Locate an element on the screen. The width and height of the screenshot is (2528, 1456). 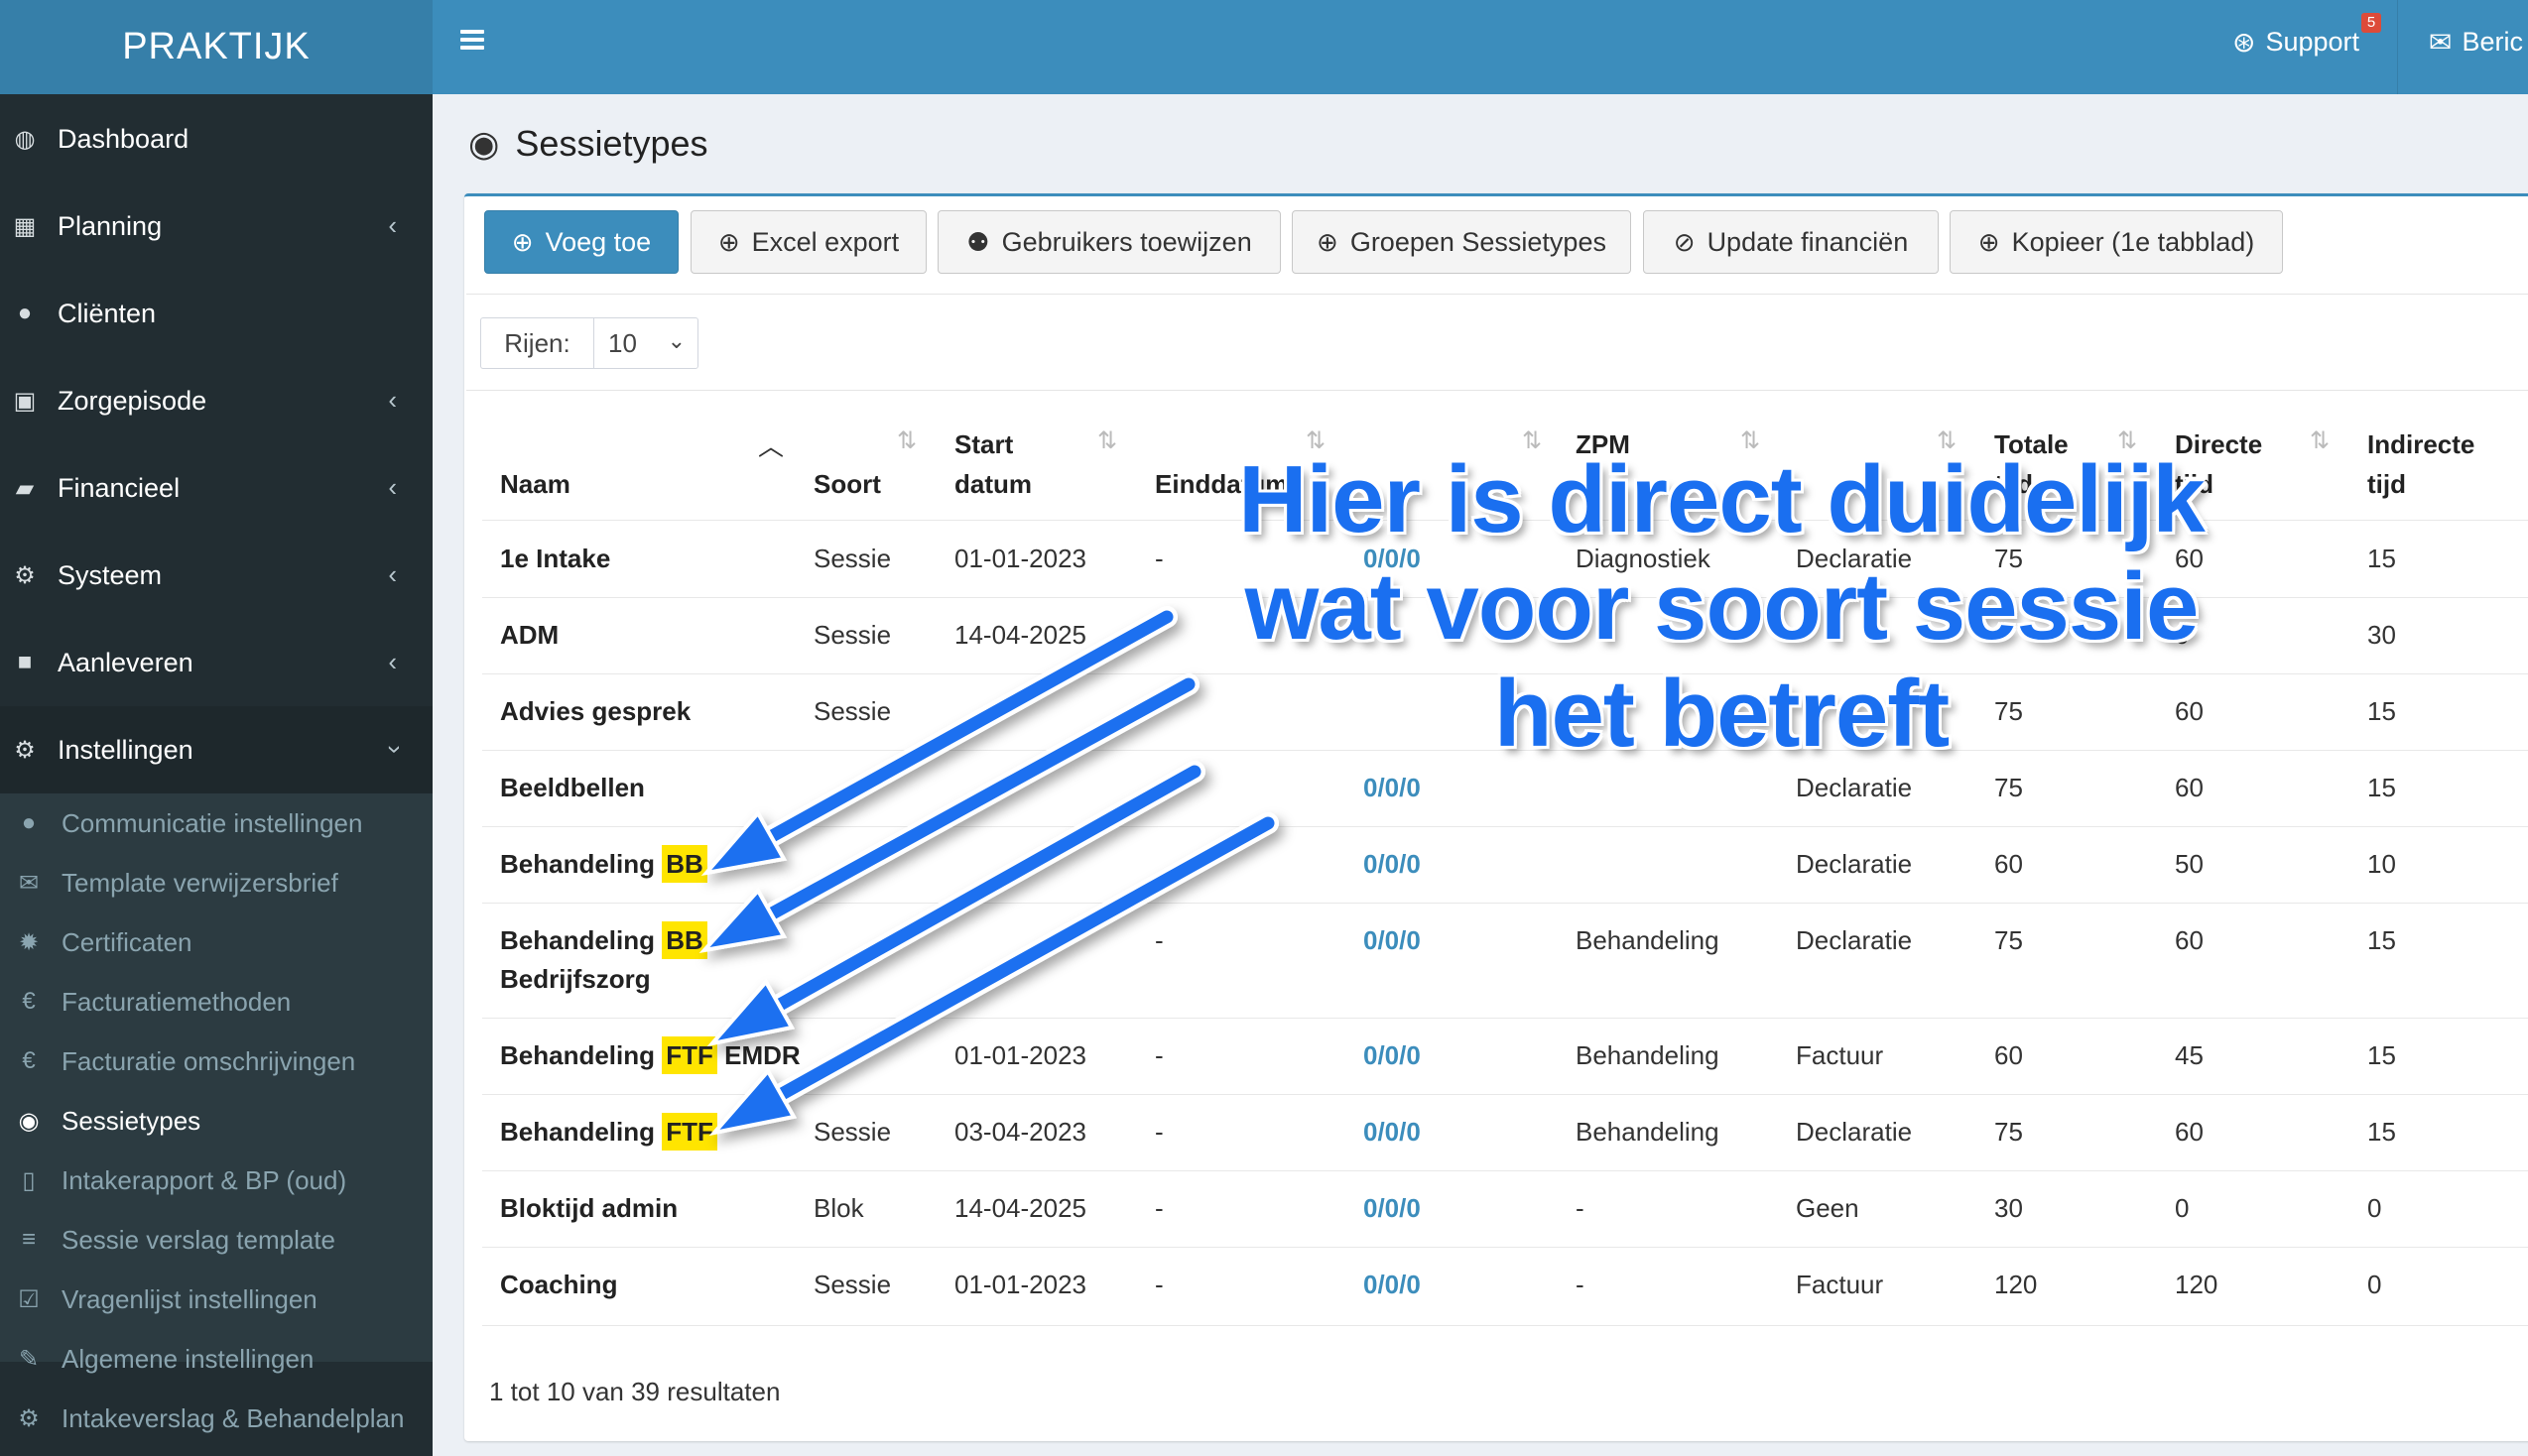
cell-indirecte: 0 is located at coordinates (2374, 1208).